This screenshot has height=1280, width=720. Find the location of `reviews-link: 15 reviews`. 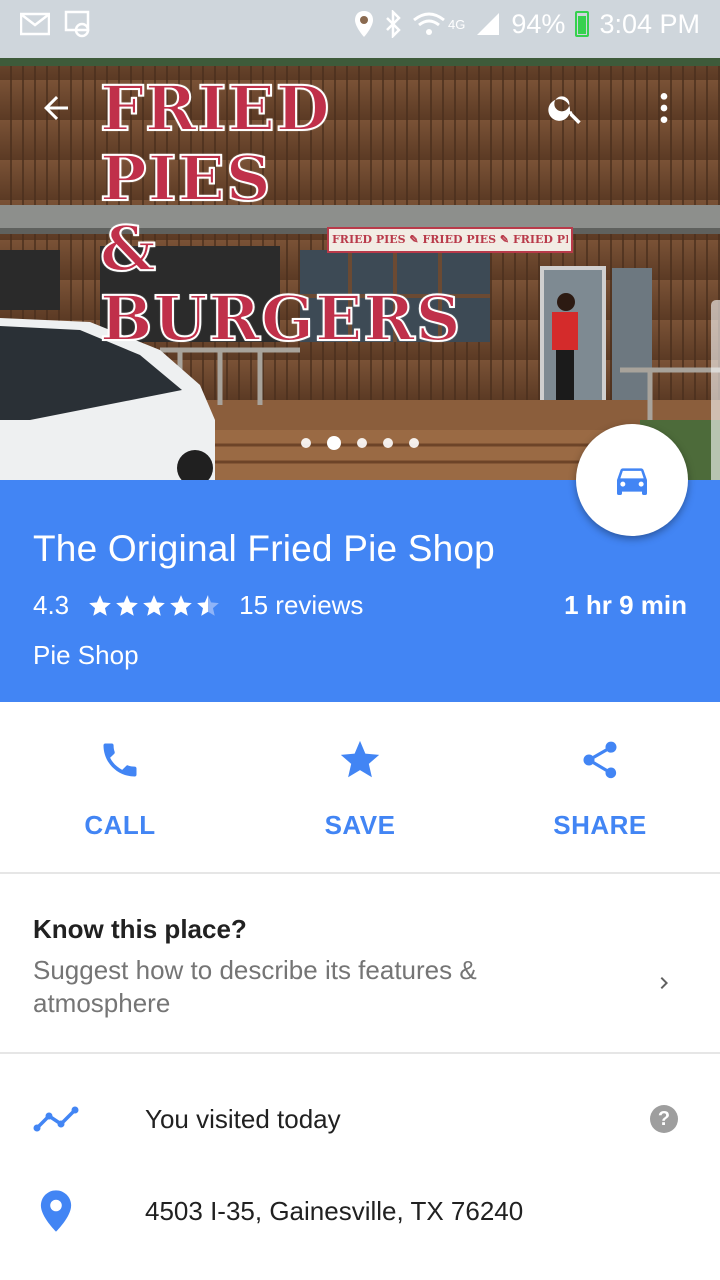

reviews-link: 15 reviews is located at coordinates (301, 605).